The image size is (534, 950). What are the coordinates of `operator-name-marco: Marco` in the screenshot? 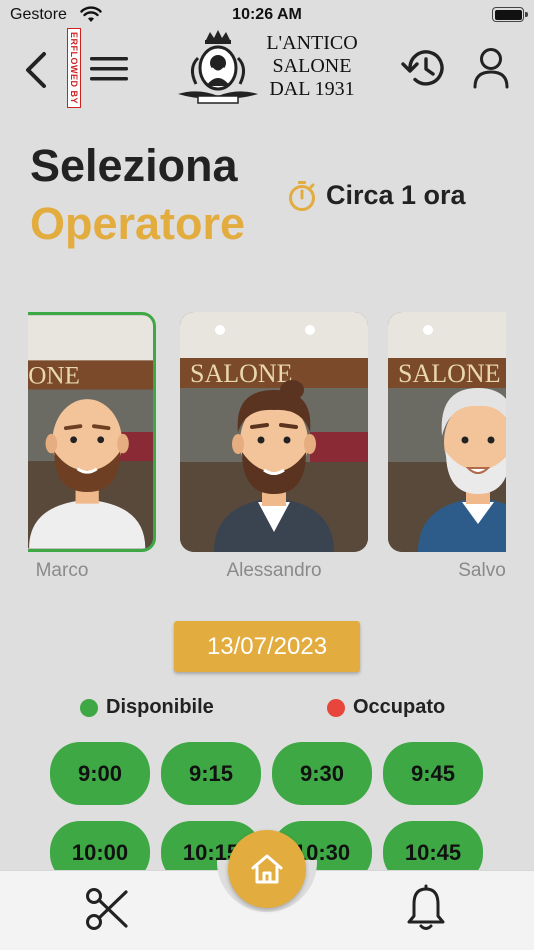 It's located at (62, 570).